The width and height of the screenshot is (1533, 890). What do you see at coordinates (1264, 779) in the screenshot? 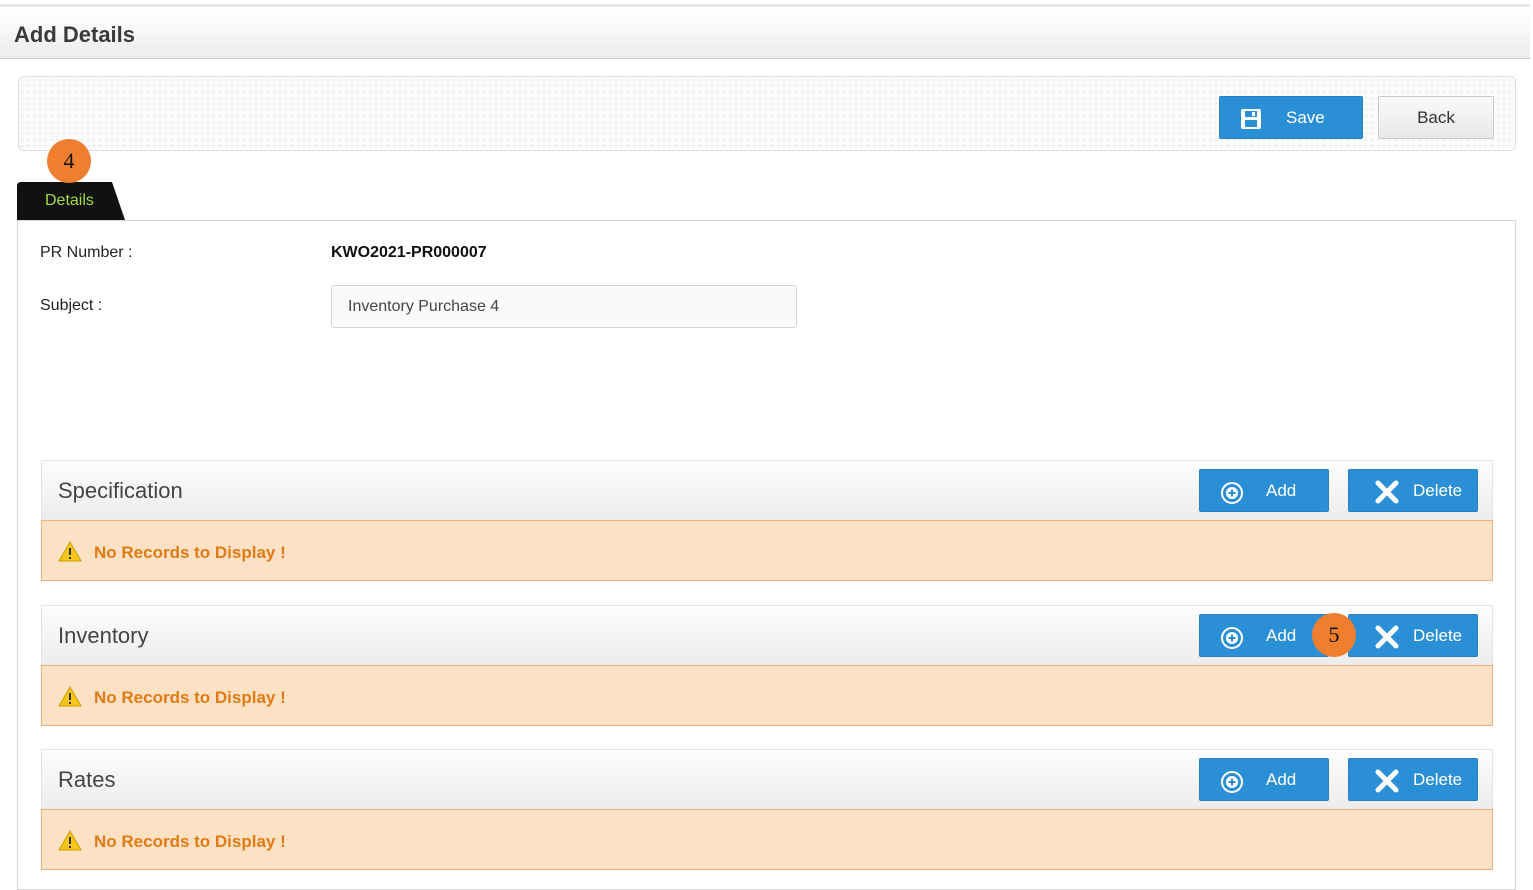
I see `rates-add-button: Add` at bounding box center [1264, 779].